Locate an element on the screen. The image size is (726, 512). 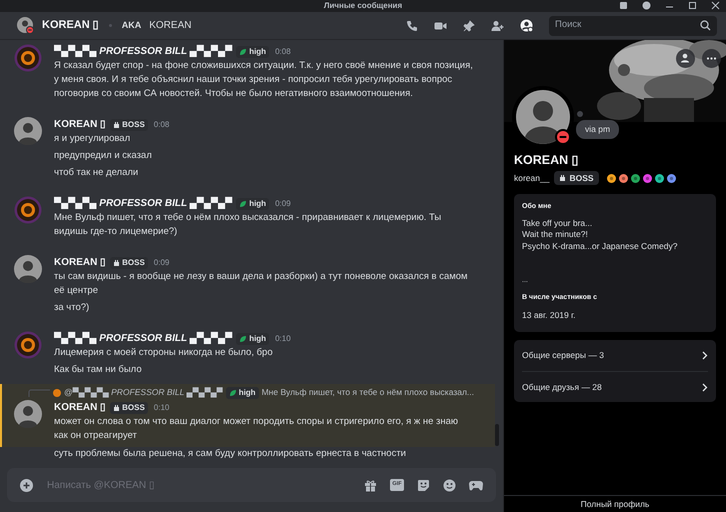
mutuals-link: Общие серверы — 3 is located at coordinates (615, 355).